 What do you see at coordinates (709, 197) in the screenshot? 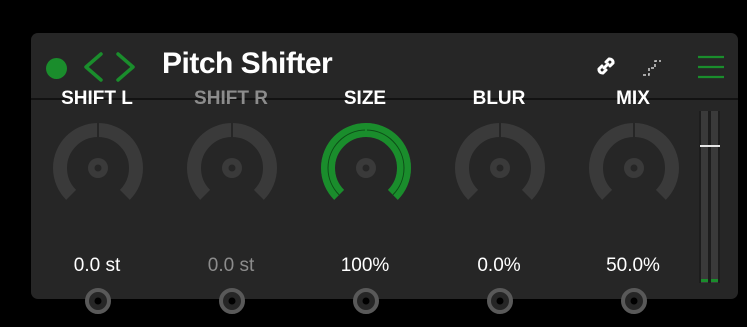
I see `output-meter` at bounding box center [709, 197].